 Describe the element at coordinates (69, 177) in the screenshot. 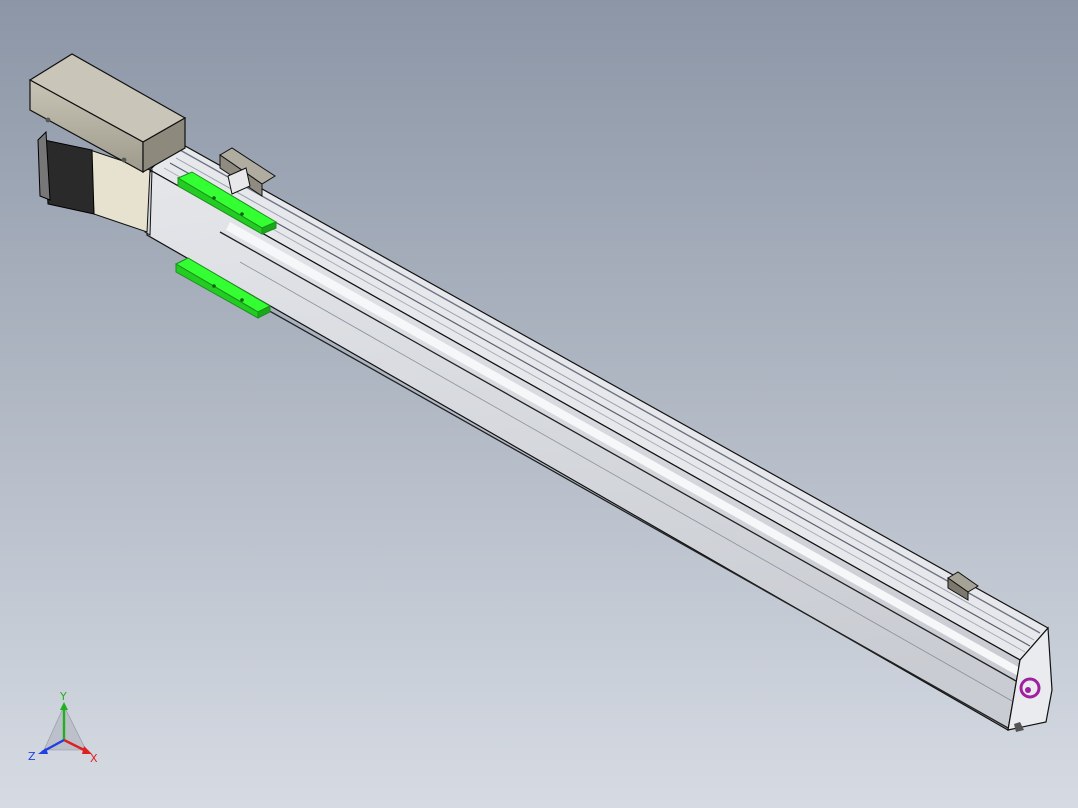

I see `motor-body` at that location.